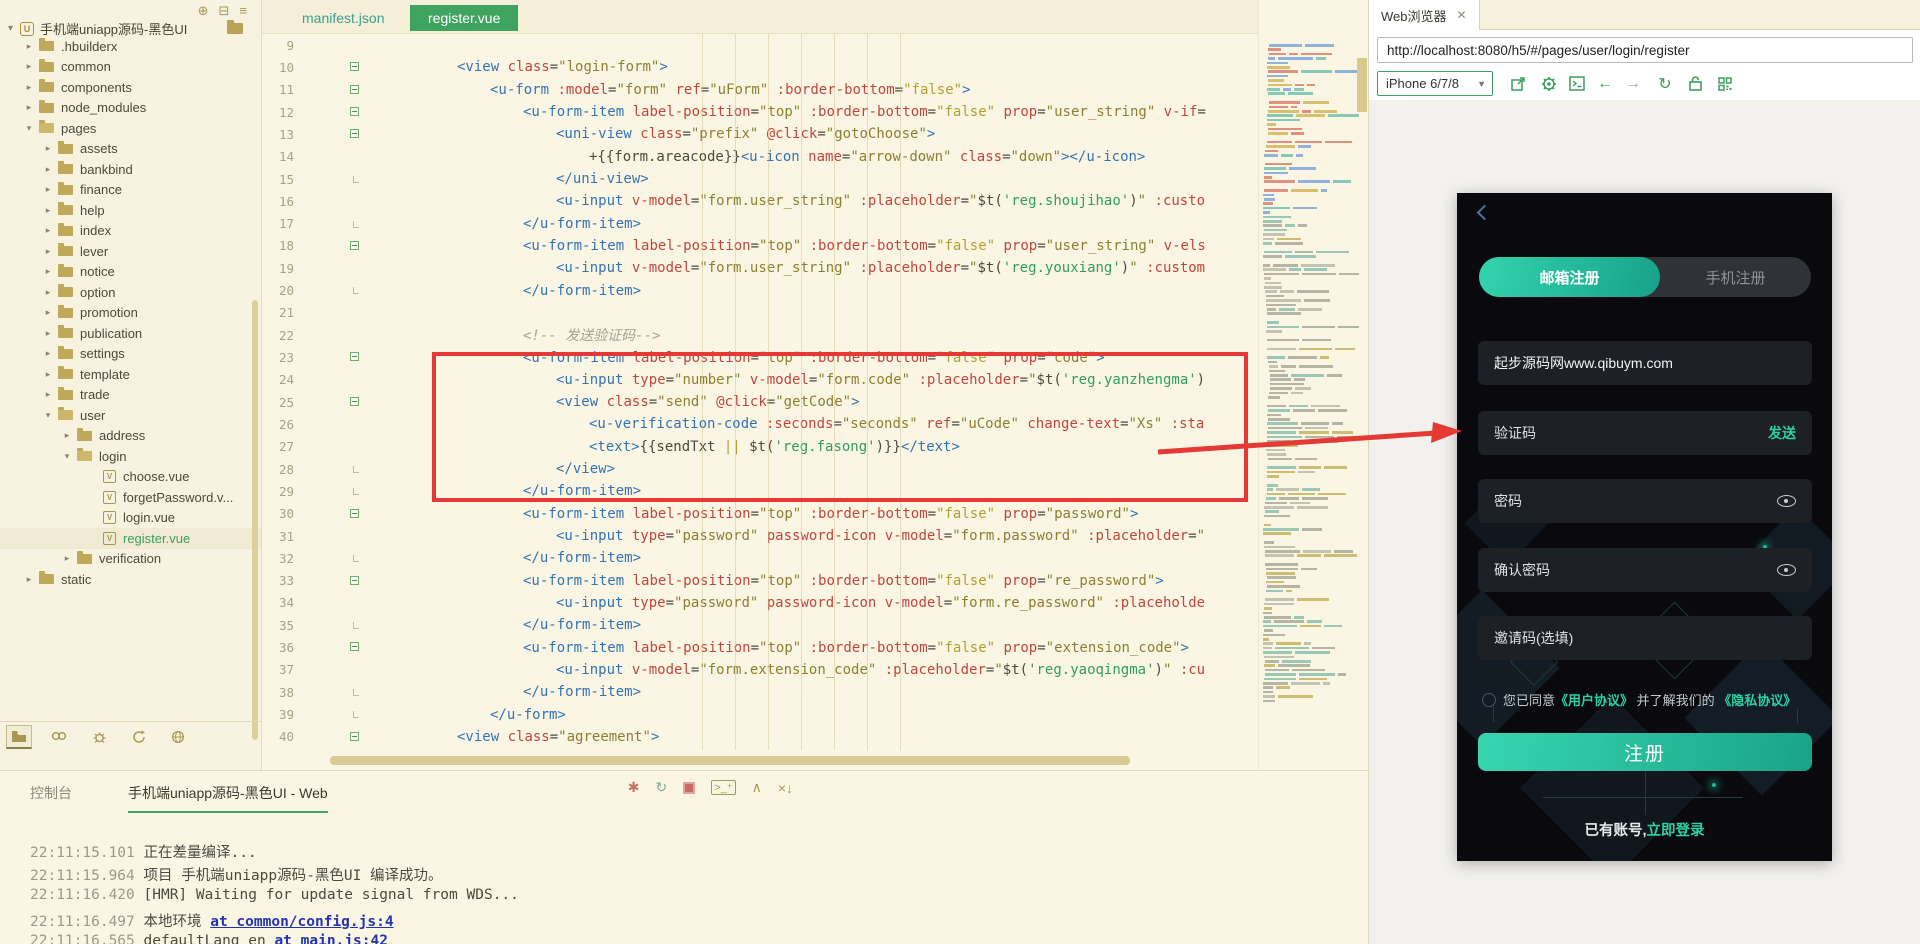 This screenshot has height=944, width=1920. I want to click on qrcode-icon, so click(1725, 83).